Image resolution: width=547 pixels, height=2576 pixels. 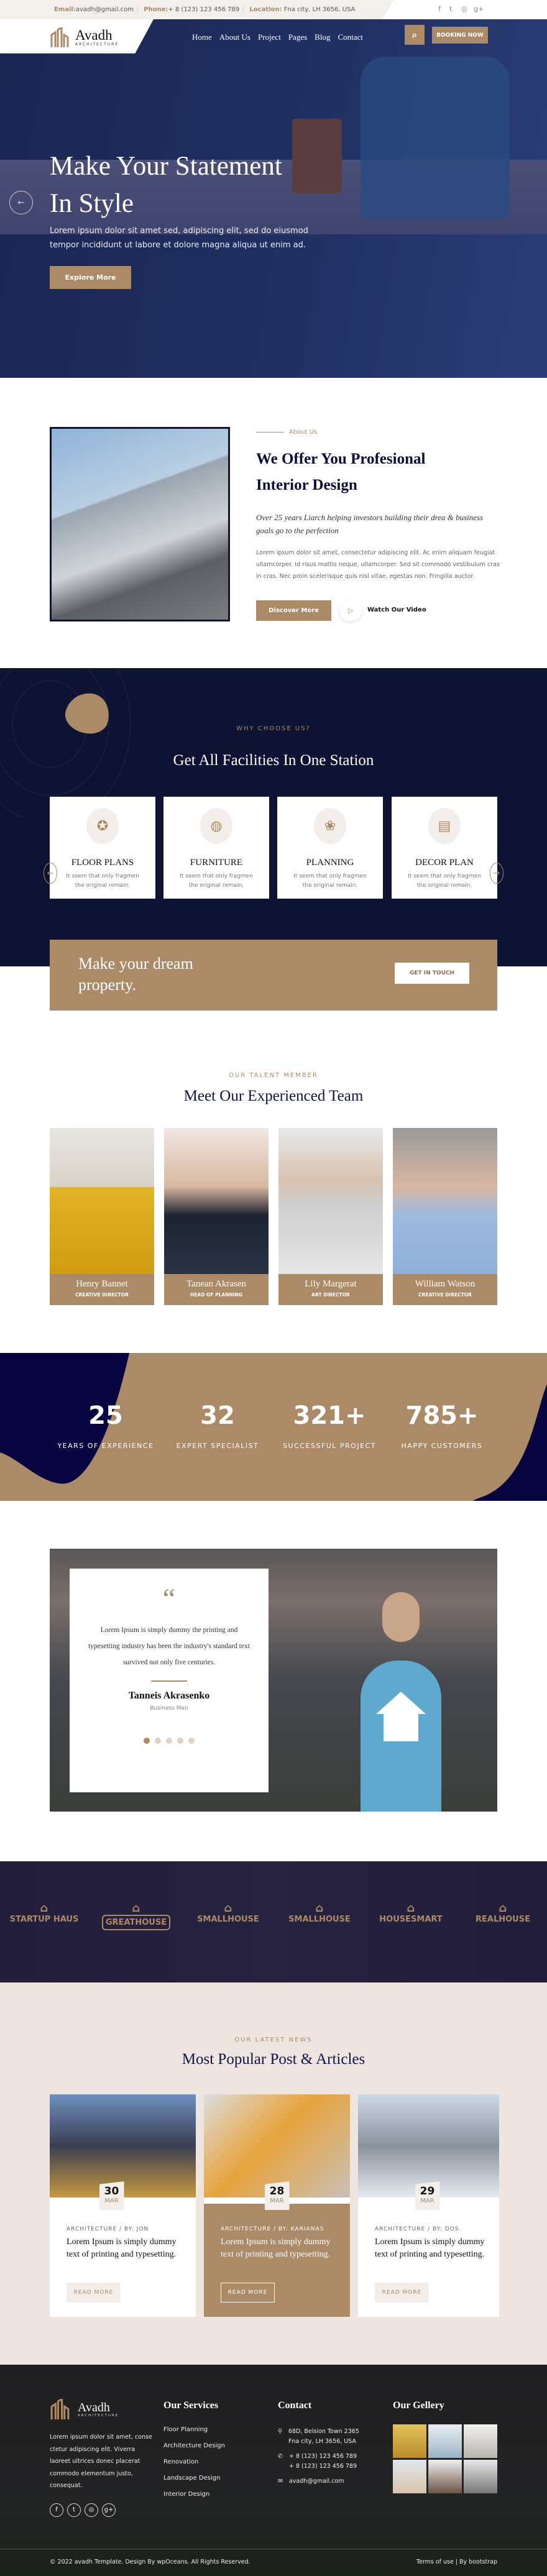 What do you see at coordinates (442, 1415) in the screenshot?
I see `stat-value: 785+` at bounding box center [442, 1415].